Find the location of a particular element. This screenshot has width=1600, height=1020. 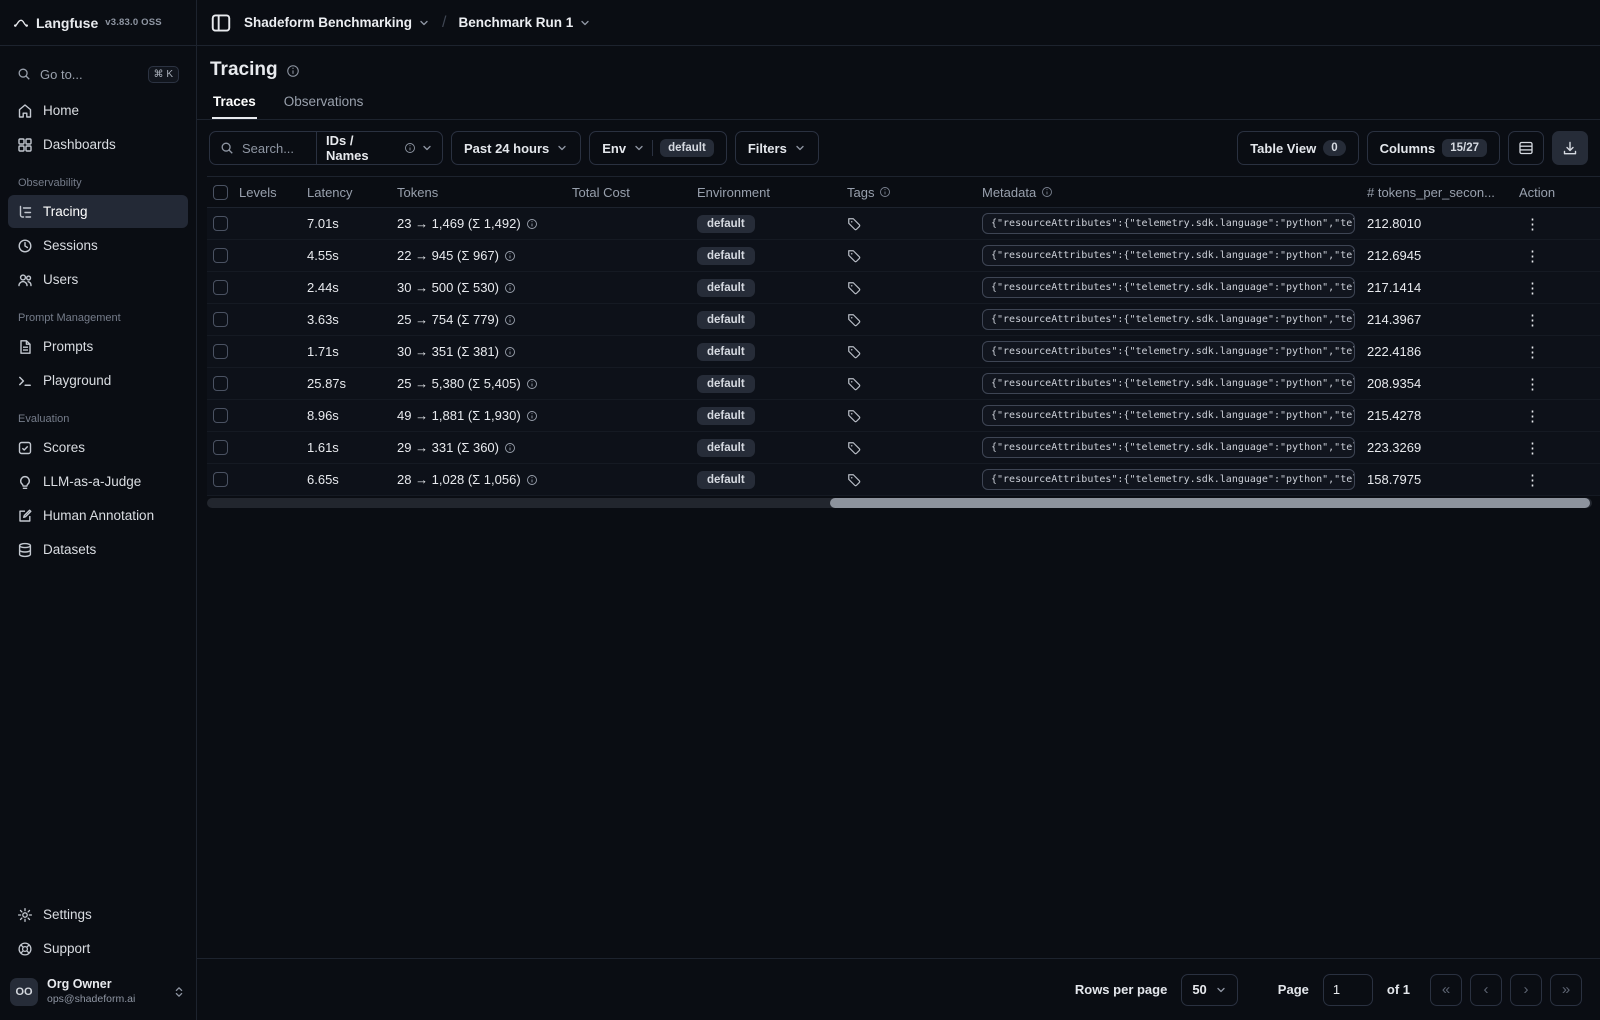

sidebar-item-prompts: Prompts is located at coordinates (98, 346).